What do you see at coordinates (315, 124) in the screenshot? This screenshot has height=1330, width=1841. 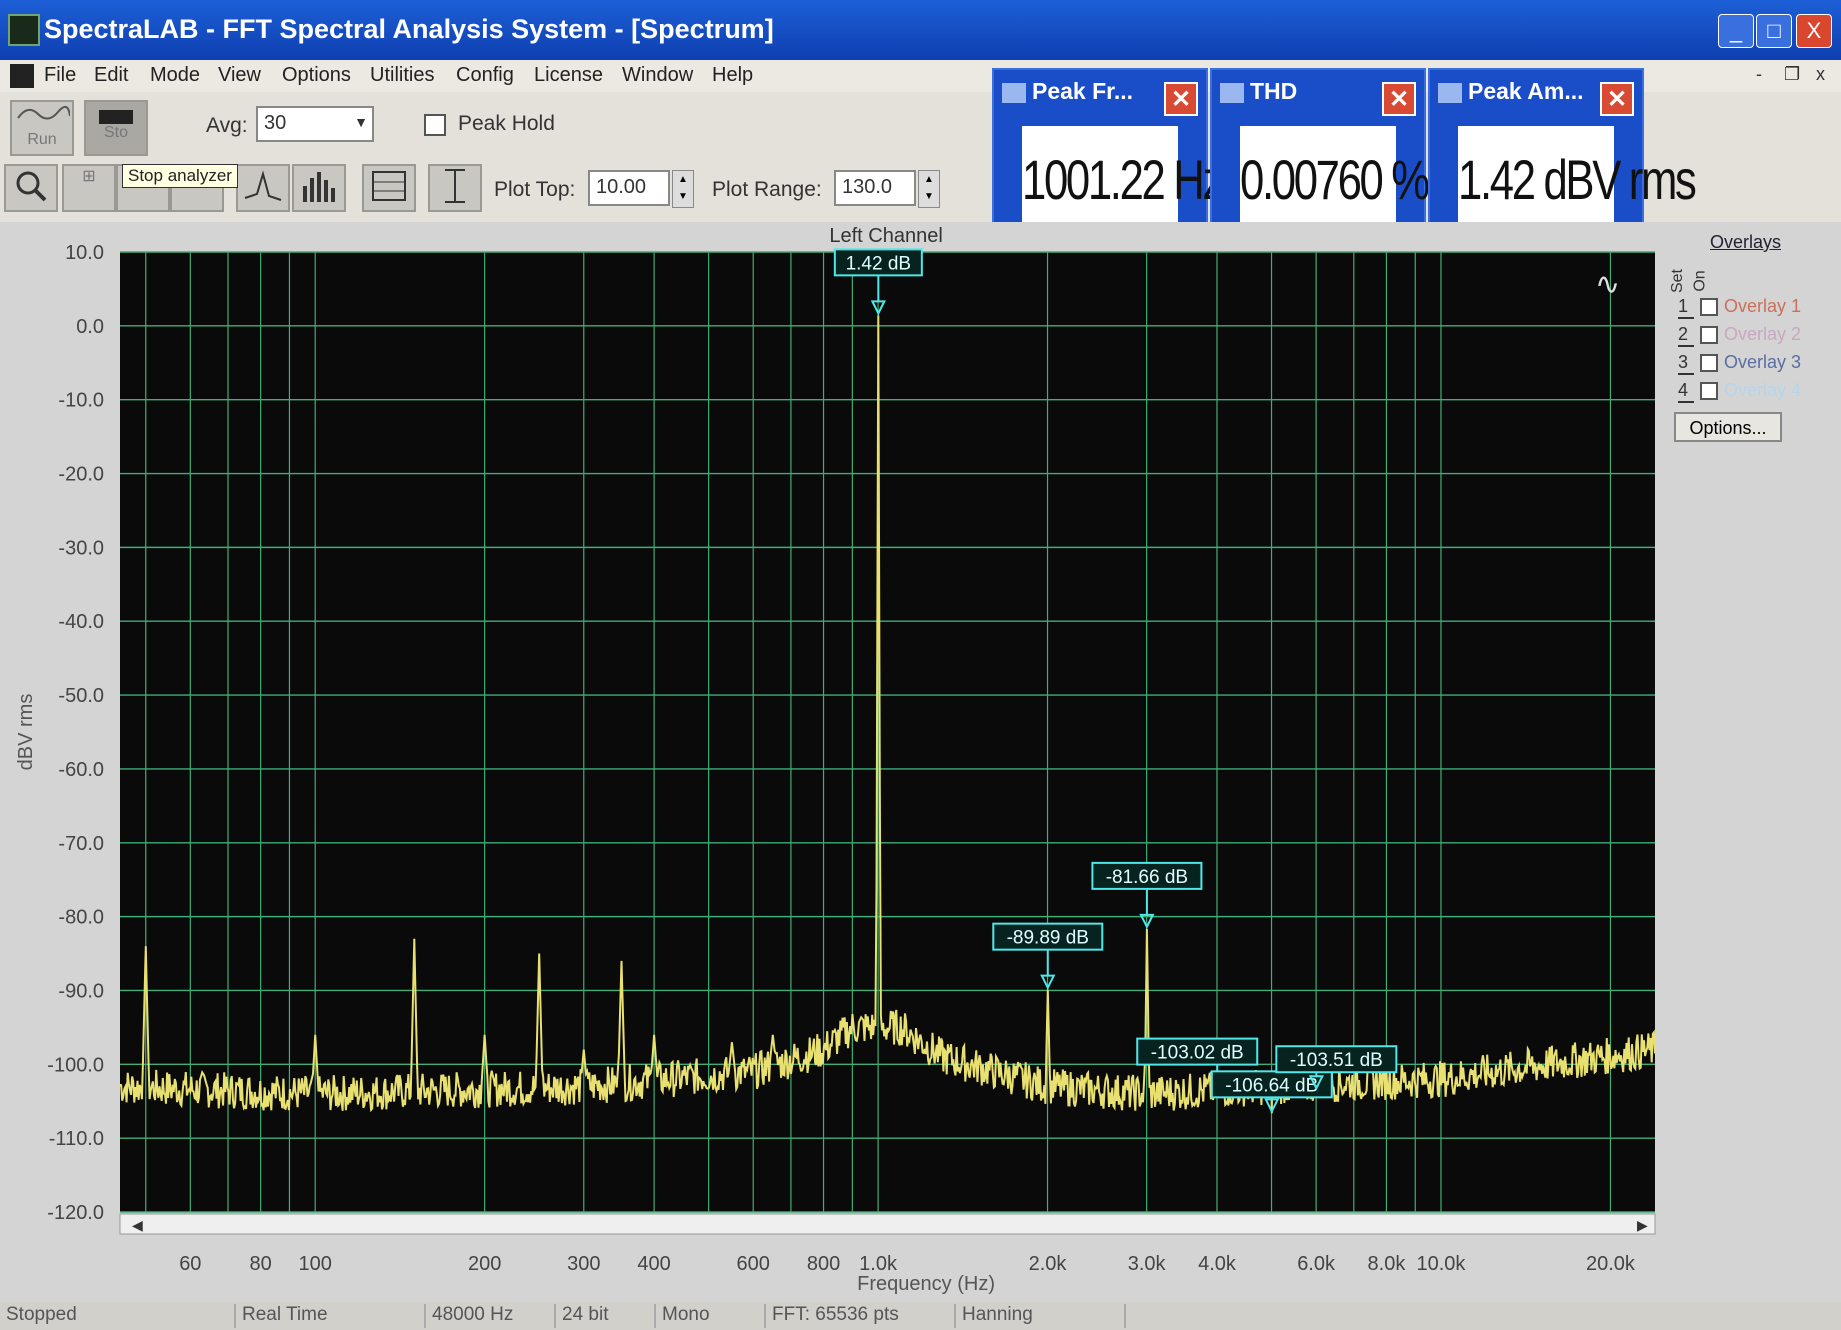 I see `avg-select: 30 ▼` at bounding box center [315, 124].